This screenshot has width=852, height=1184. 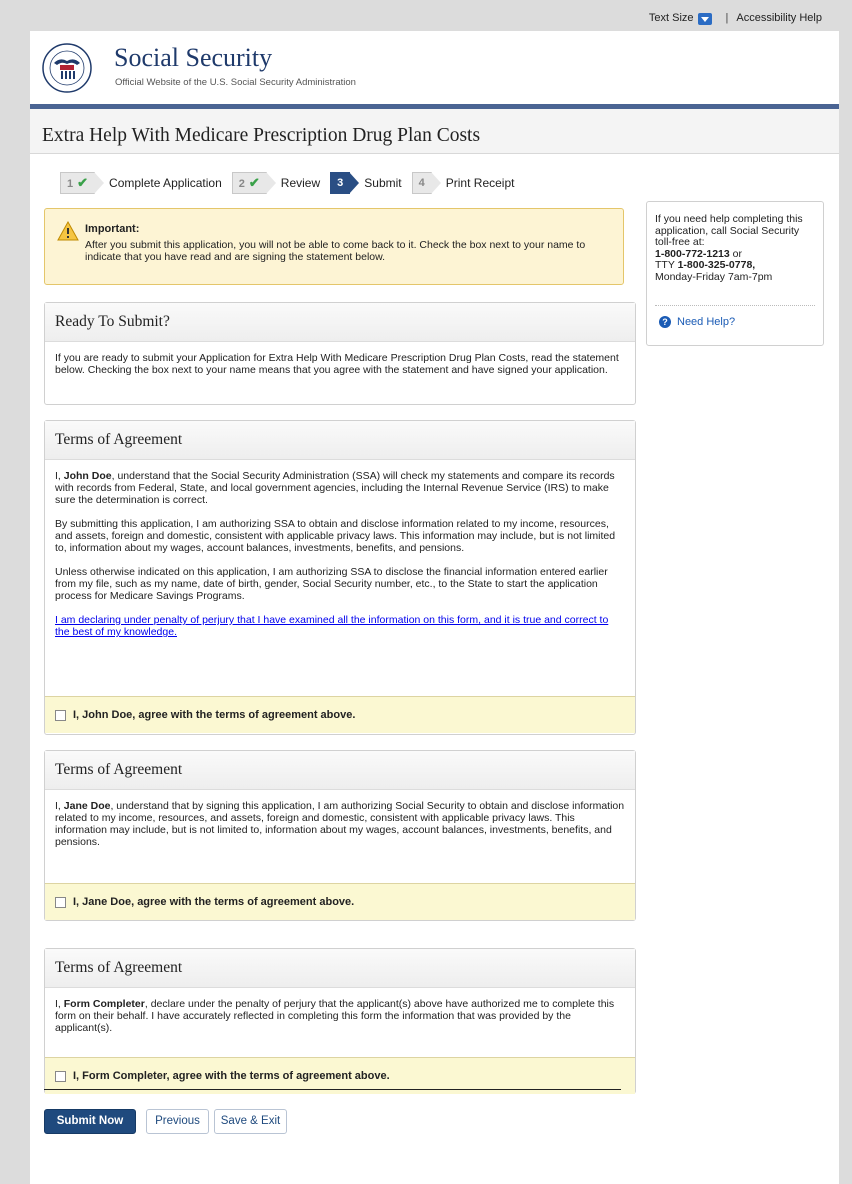 I want to click on step-number: 4, so click(x=426, y=183).